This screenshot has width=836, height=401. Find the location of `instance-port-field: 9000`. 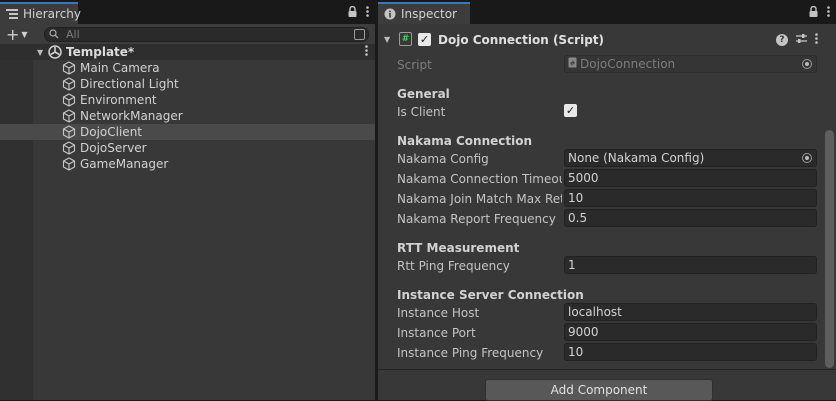

instance-port-field: 9000 is located at coordinates (690, 332).